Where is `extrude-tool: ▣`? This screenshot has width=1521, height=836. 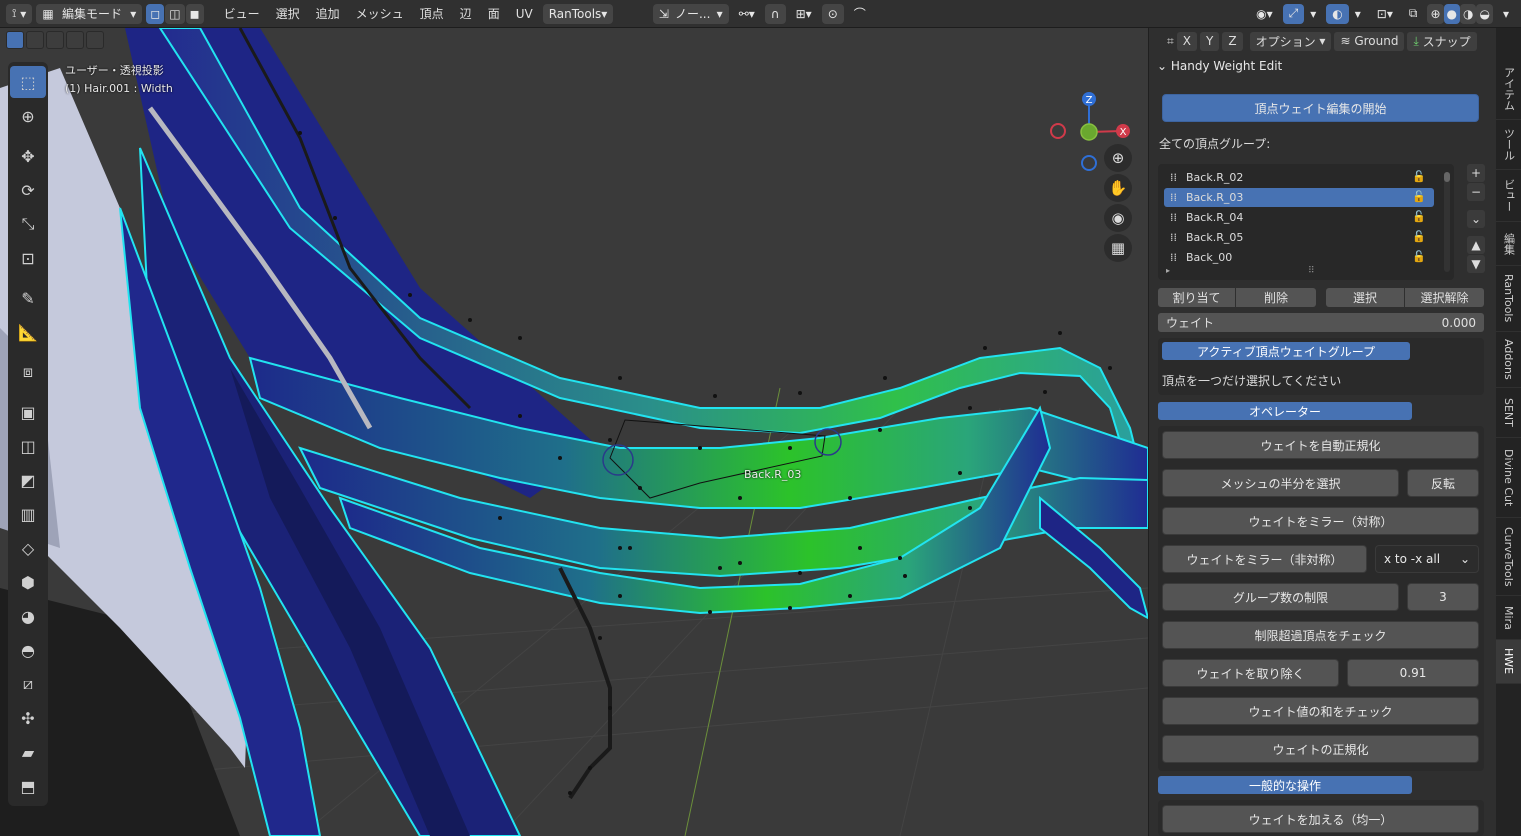 extrude-tool: ▣ is located at coordinates (28, 412).